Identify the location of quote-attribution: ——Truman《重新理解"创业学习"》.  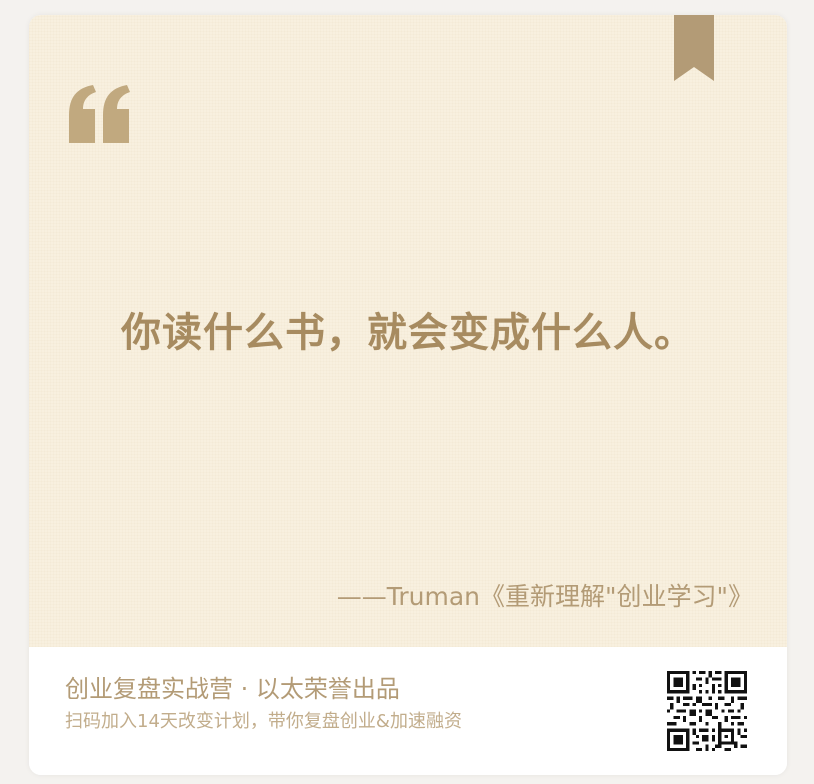
(544, 596).